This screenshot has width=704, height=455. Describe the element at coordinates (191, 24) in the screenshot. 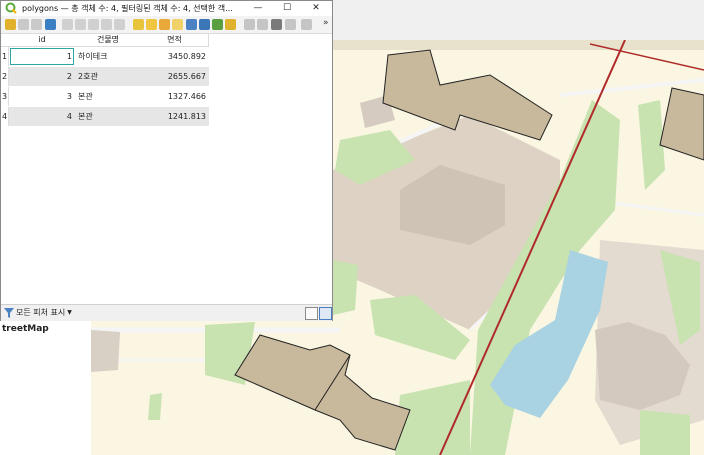

I see `filter-icon` at that location.